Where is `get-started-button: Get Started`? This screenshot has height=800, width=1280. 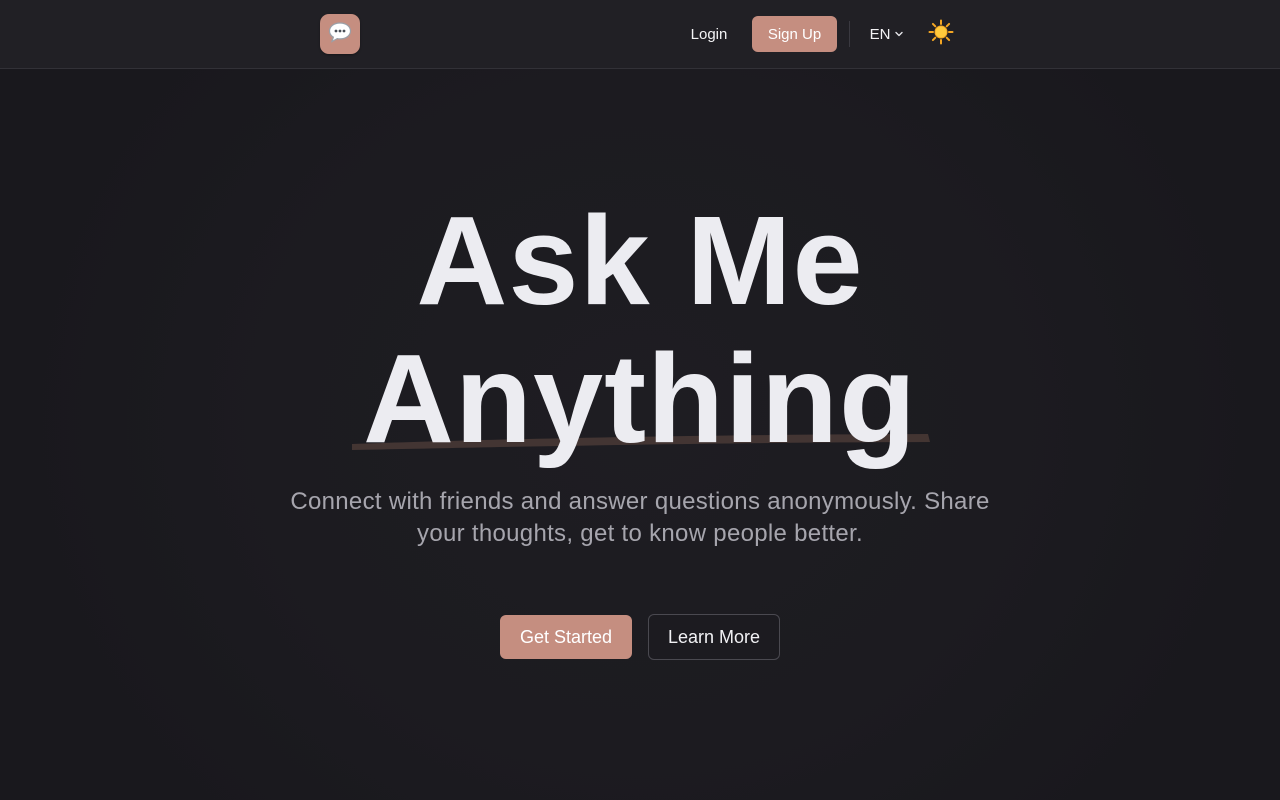 get-started-button: Get Started is located at coordinates (566, 637).